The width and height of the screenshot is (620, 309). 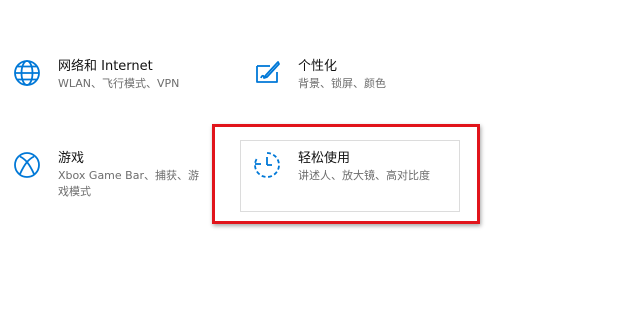 I want to click on tile-title: 个性化, so click(x=318, y=66).